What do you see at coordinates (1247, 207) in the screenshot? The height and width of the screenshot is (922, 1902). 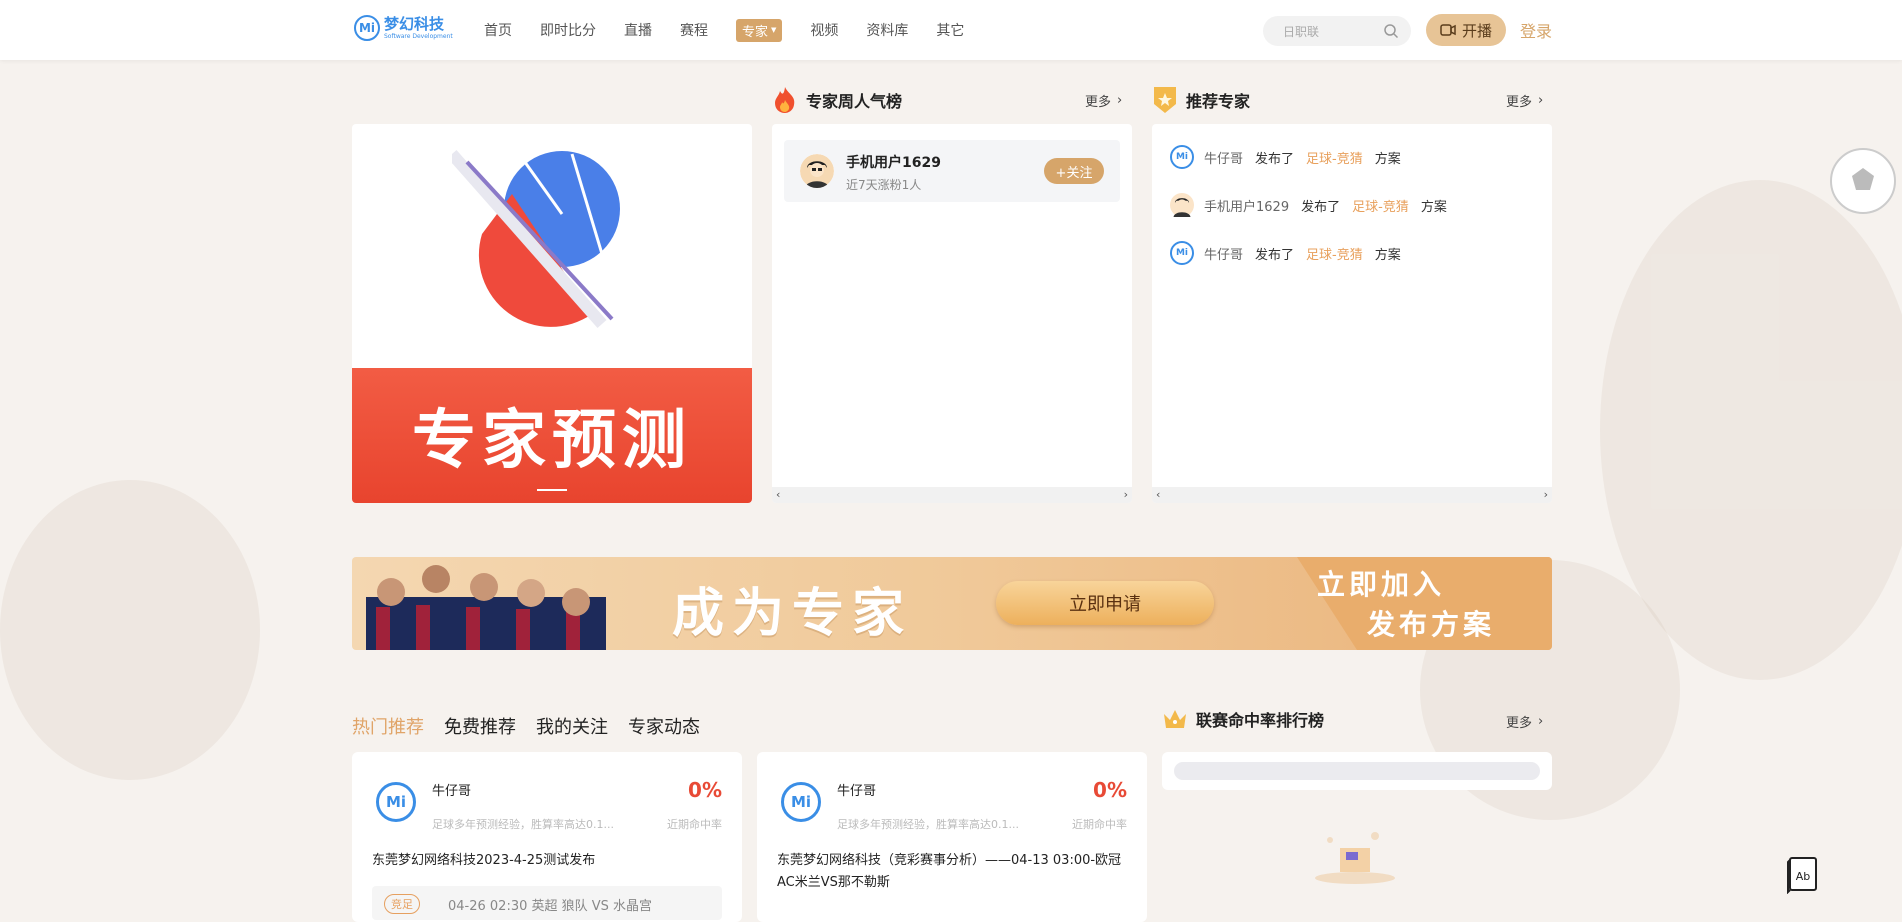 I see `recommend-user: 手机用户1629` at bounding box center [1247, 207].